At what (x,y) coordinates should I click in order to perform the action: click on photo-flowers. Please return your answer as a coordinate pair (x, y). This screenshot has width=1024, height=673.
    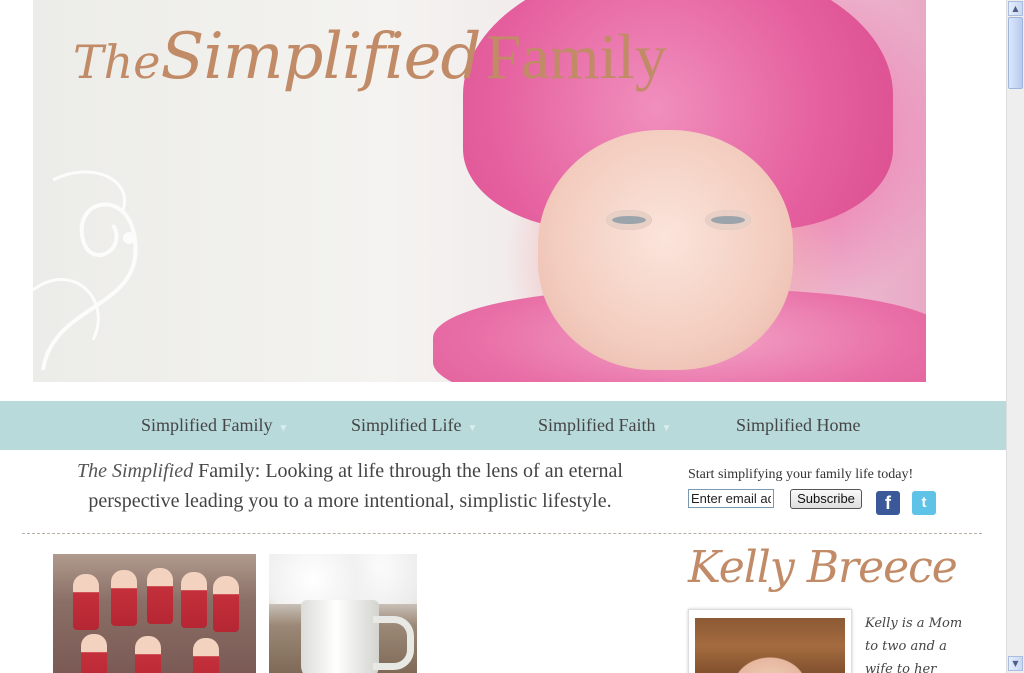
    Looking at the image, I should click on (343, 579).